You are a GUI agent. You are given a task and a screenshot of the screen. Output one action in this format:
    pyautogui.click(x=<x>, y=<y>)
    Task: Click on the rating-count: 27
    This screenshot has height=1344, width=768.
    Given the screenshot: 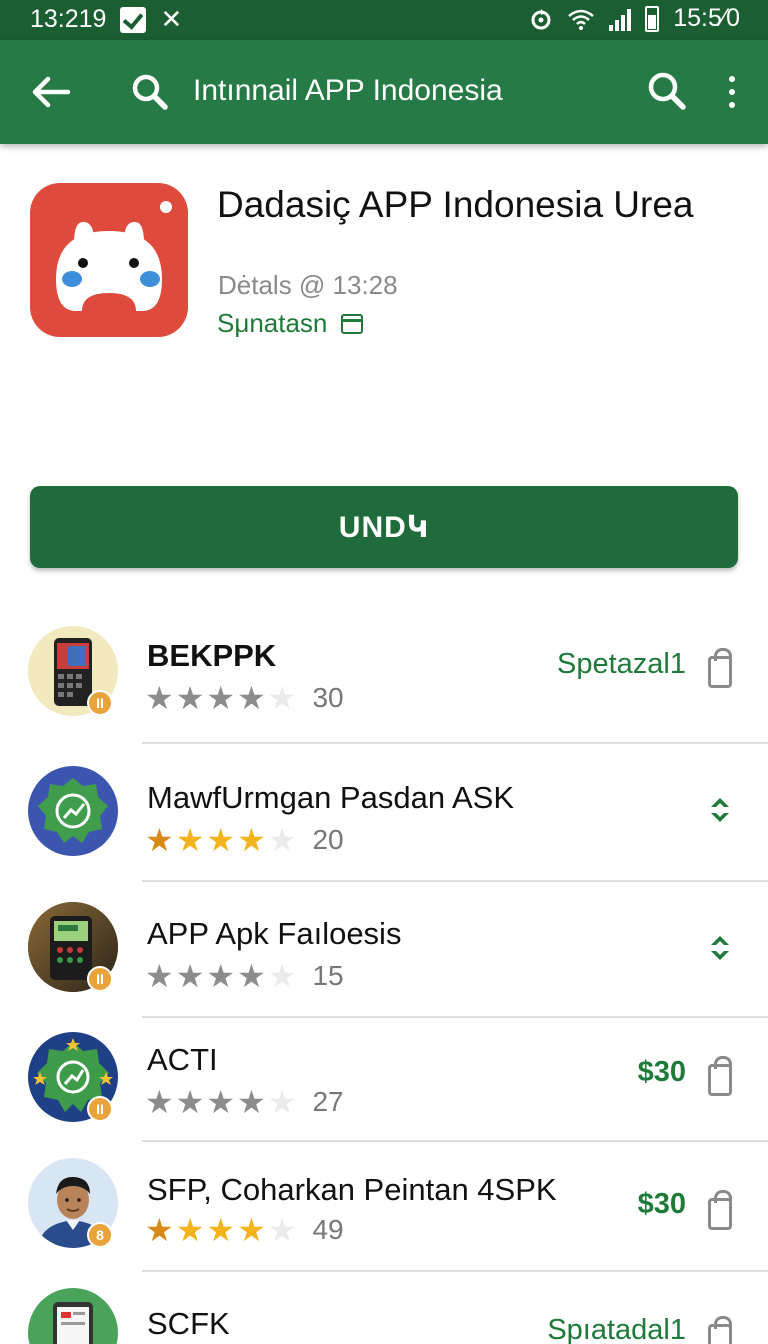 What is the action you would take?
    pyautogui.click(x=328, y=1101)
    